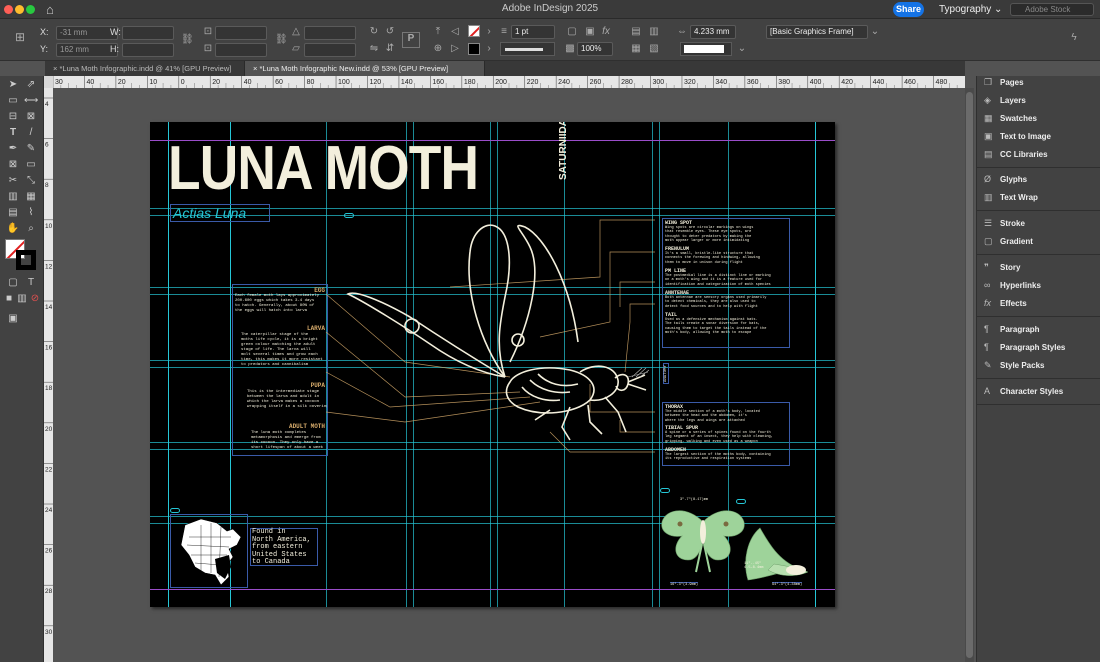 This screenshot has width=1100, height=662. Describe the element at coordinates (30, 9) in the screenshot. I see `zoom-window-button` at that location.